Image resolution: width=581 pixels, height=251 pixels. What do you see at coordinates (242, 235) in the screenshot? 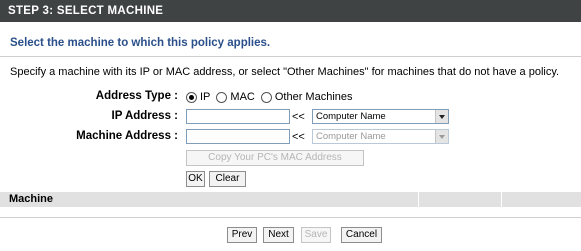
I see `prev-button: Prev` at bounding box center [242, 235].